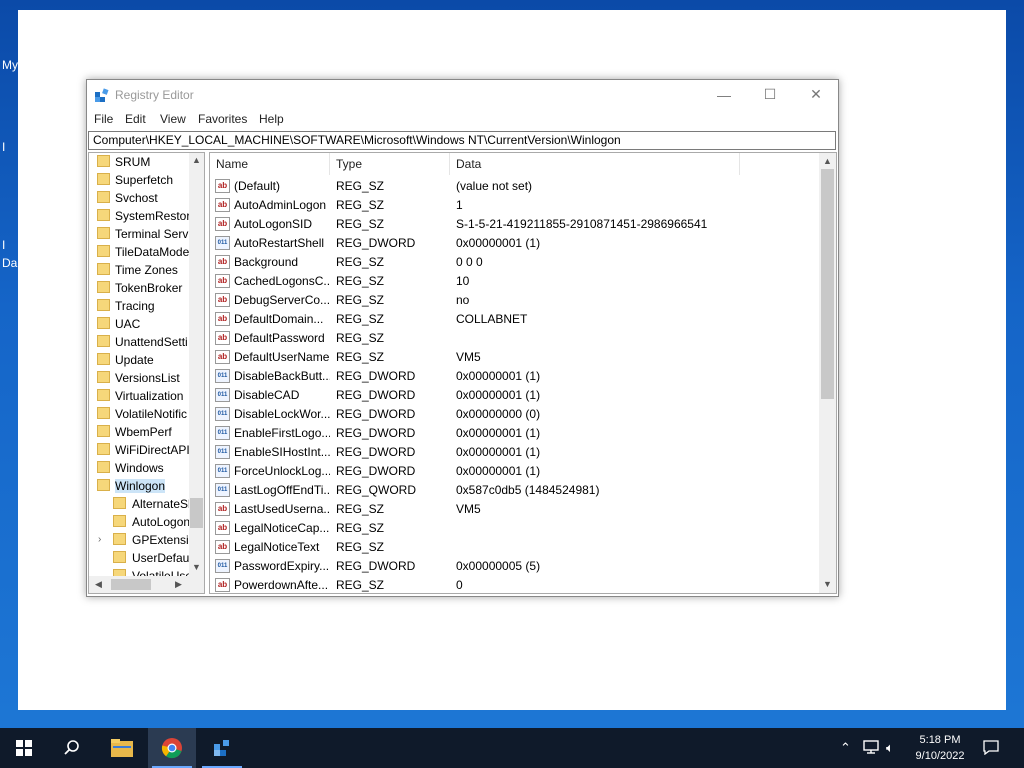 Image resolution: width=1024 pixels, height=768 pixels. I want to click on menu-edit: Edit, so click(135, 119).